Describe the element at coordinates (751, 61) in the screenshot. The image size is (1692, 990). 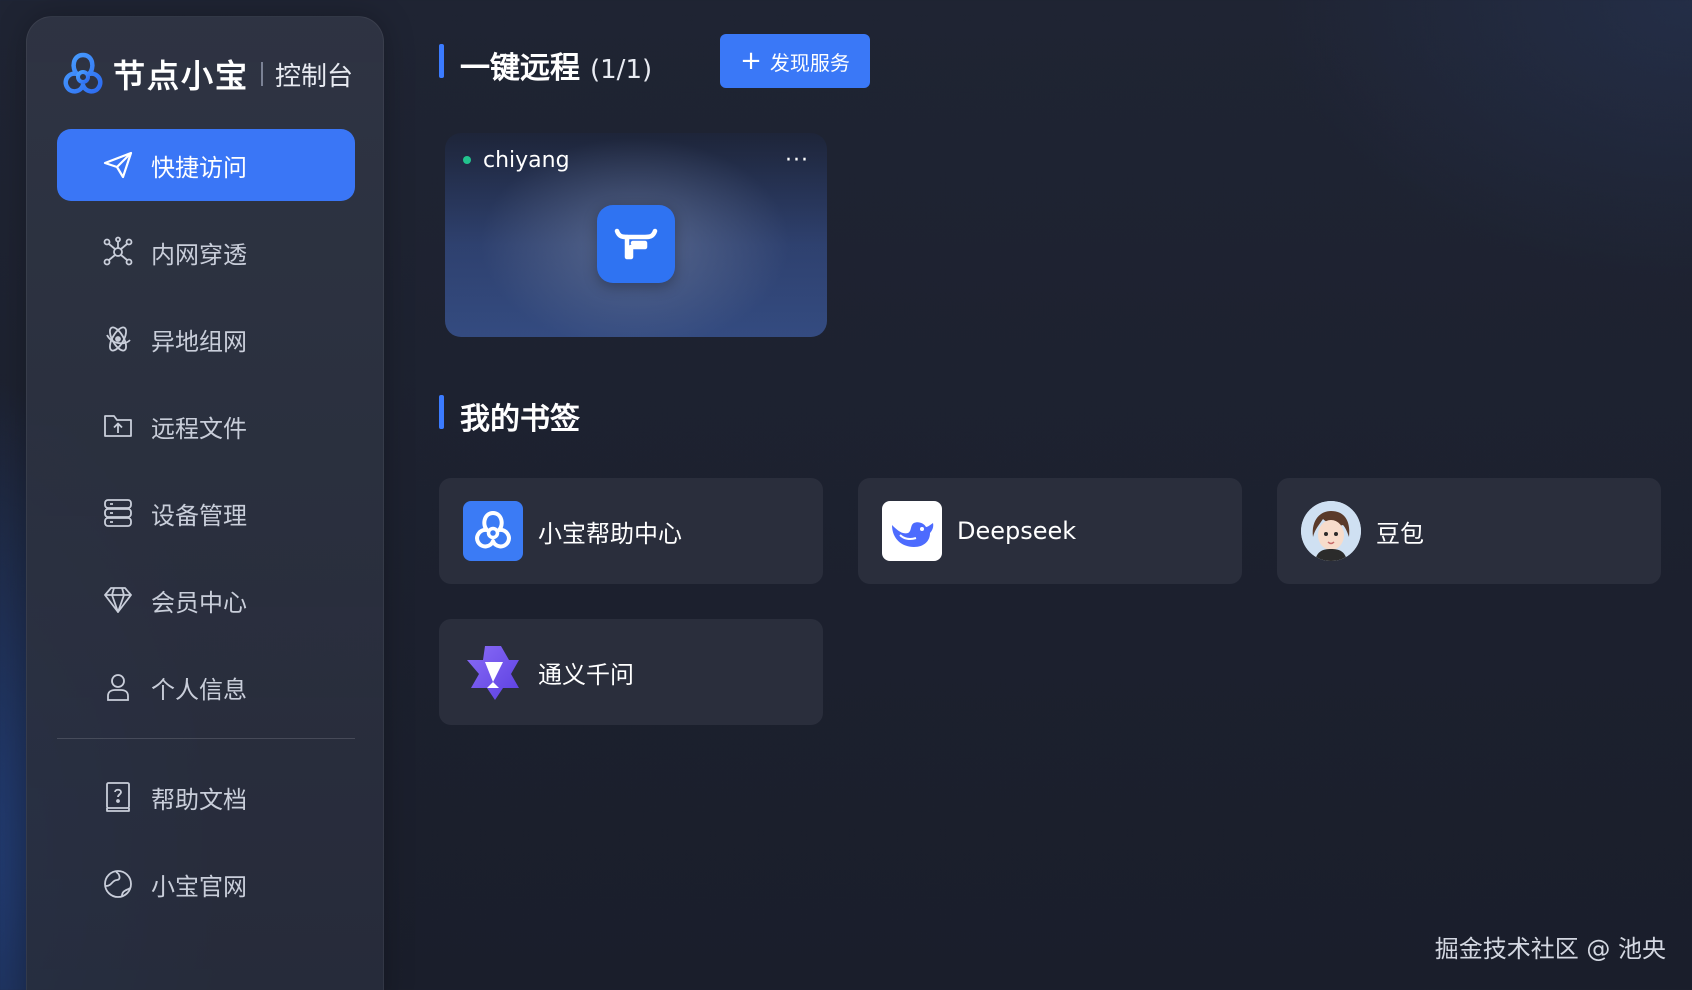
I see `plus-icon: +` at that location.